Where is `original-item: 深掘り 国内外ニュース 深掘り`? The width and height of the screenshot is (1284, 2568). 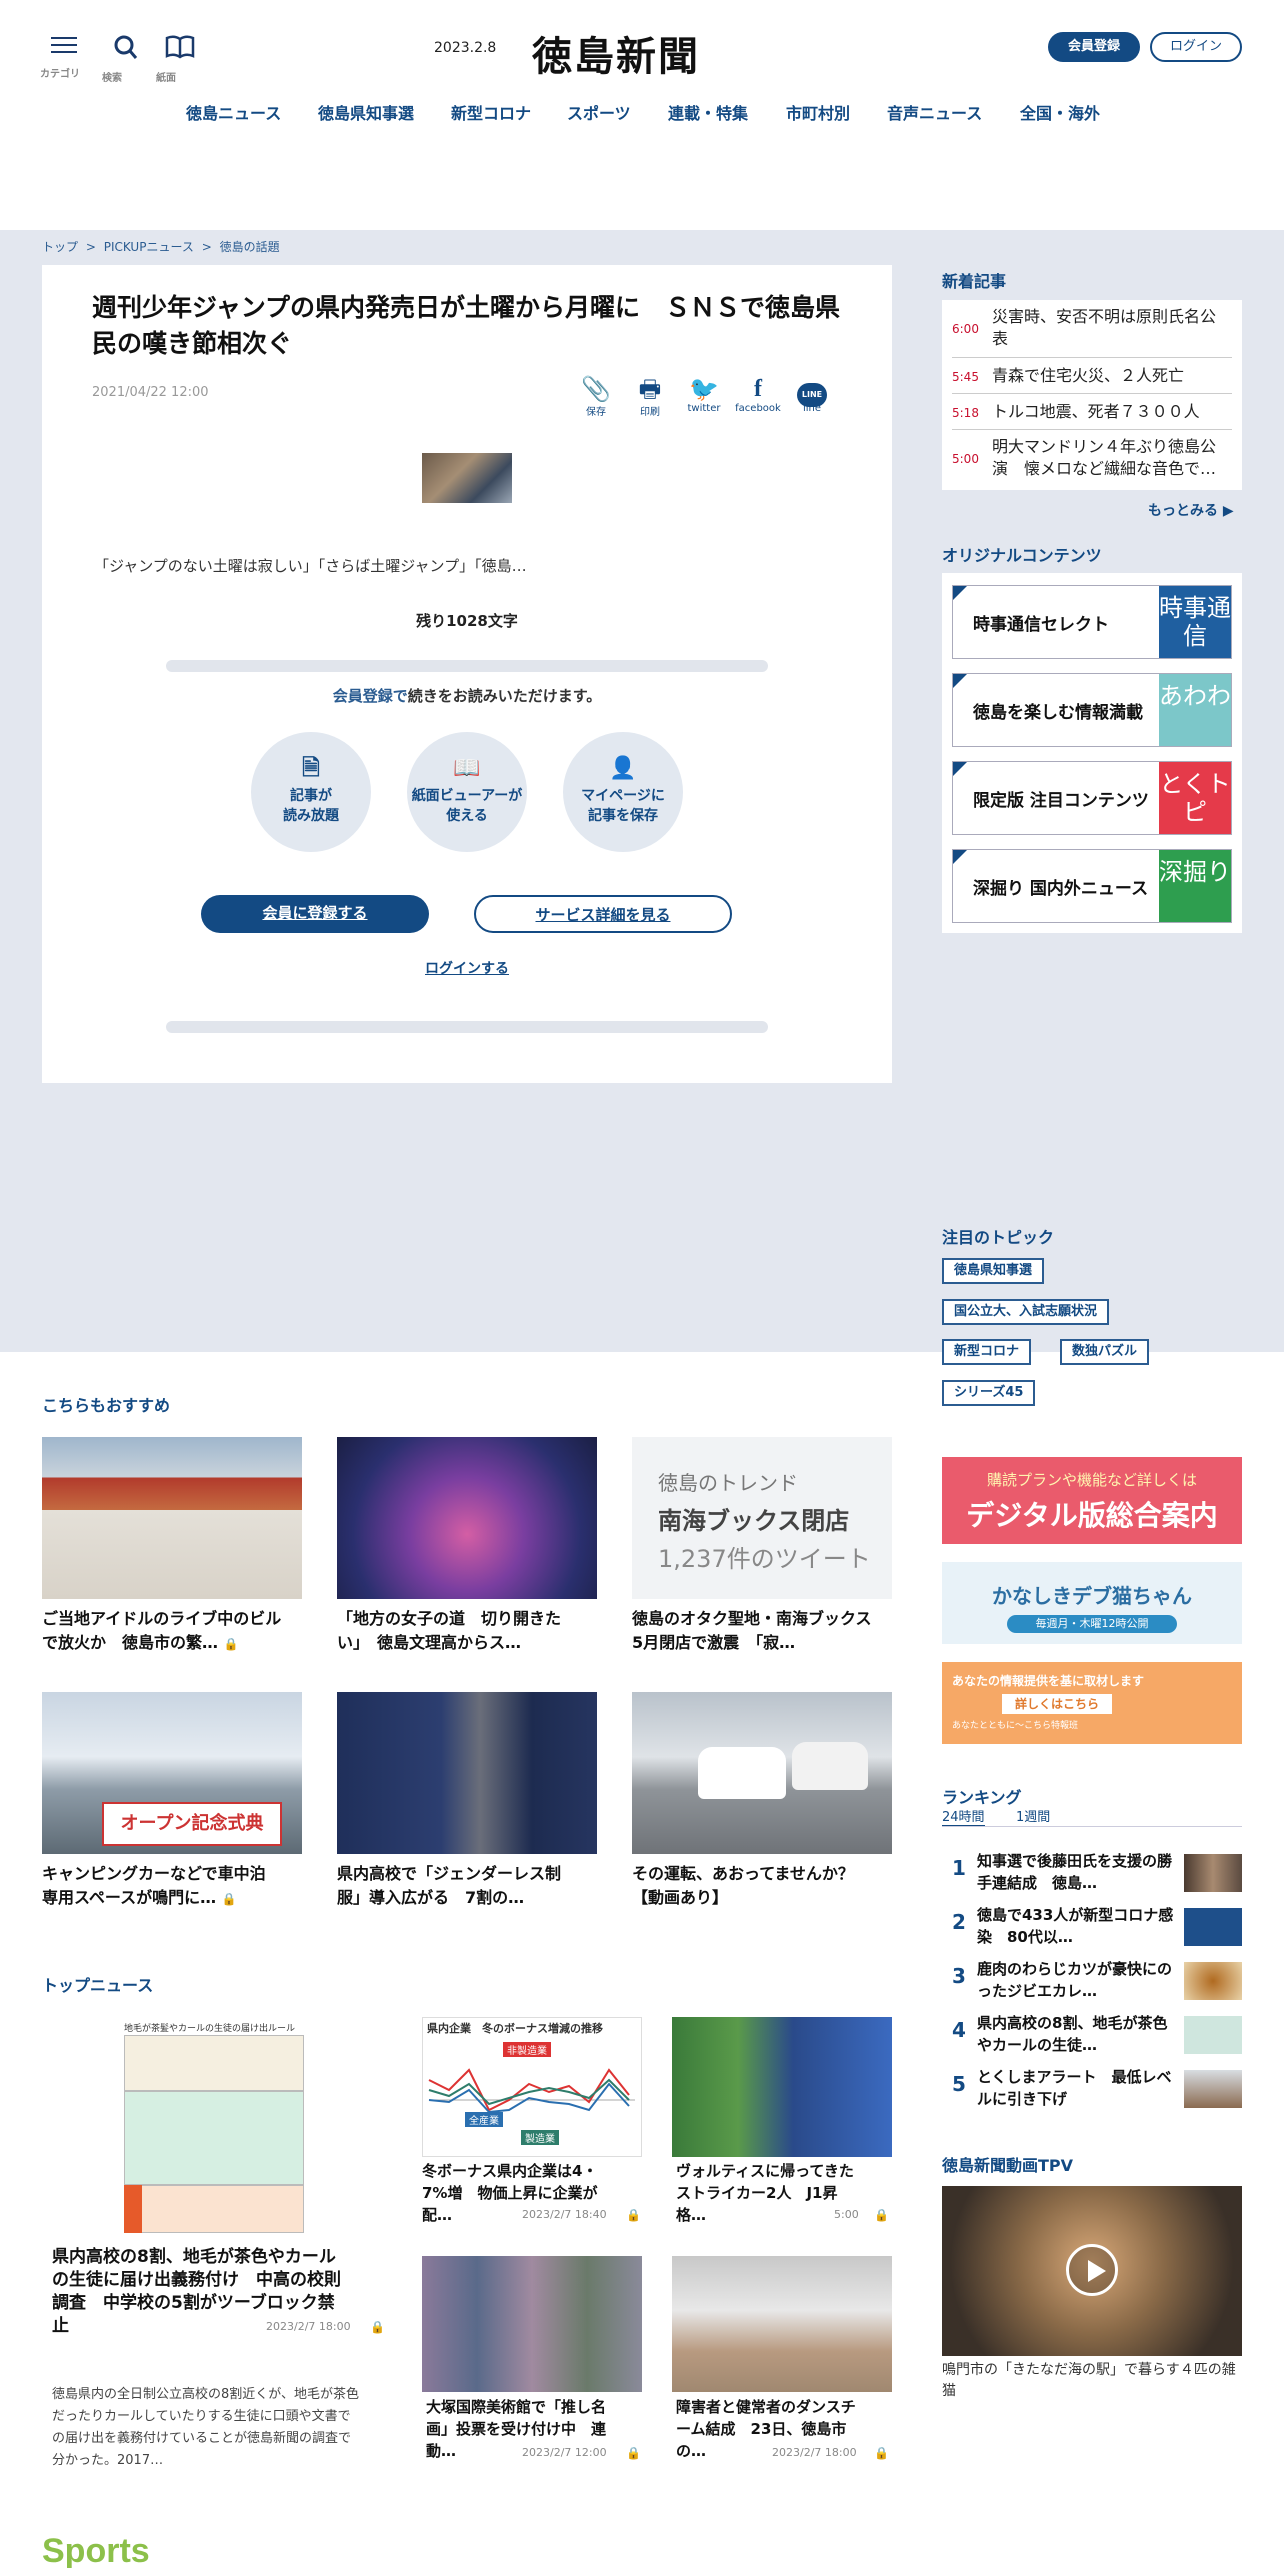
original-item: 深掘り 国内外ニュース 深掘り is located at coordinates (1092, 886).